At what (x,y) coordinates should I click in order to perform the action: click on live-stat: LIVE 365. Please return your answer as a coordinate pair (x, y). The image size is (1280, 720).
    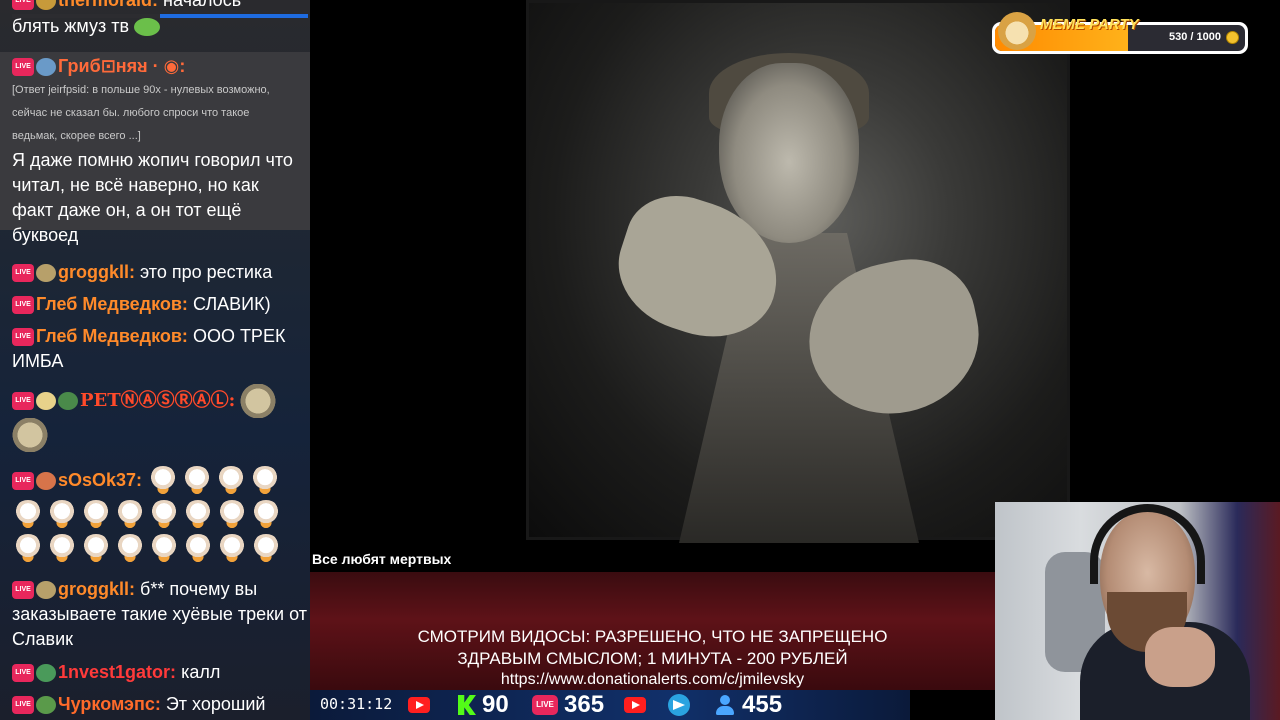
    Looking at the image, I should click on (568, 705).